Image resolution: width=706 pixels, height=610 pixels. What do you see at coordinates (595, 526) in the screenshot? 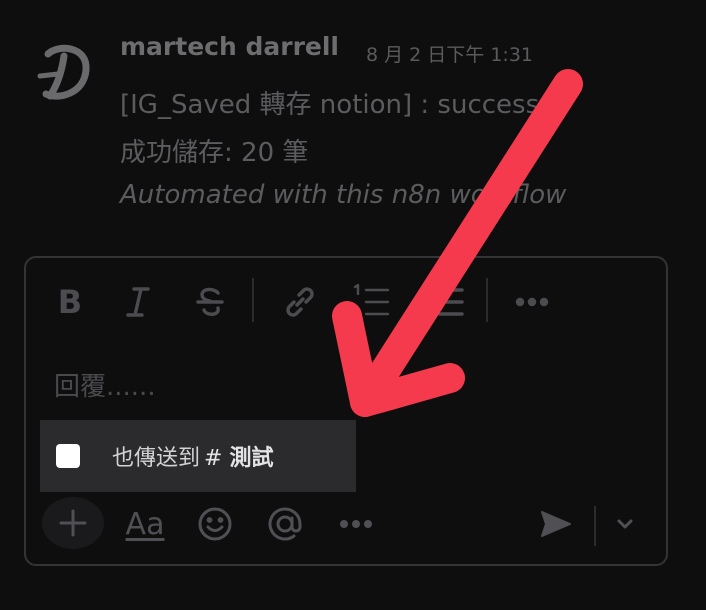
I see `send-separator` at bounding box center [595, 526].